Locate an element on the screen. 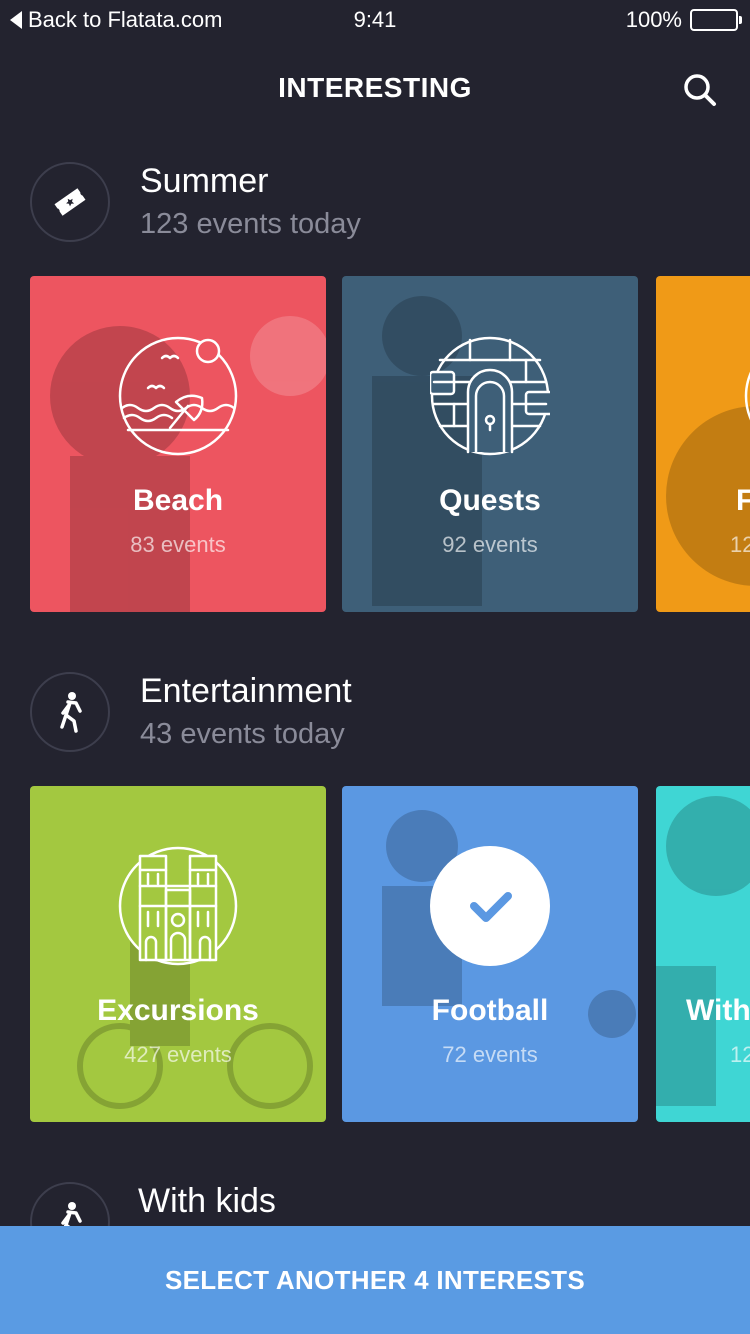  section-title: Entertainment is located at coordinates (246, 691).